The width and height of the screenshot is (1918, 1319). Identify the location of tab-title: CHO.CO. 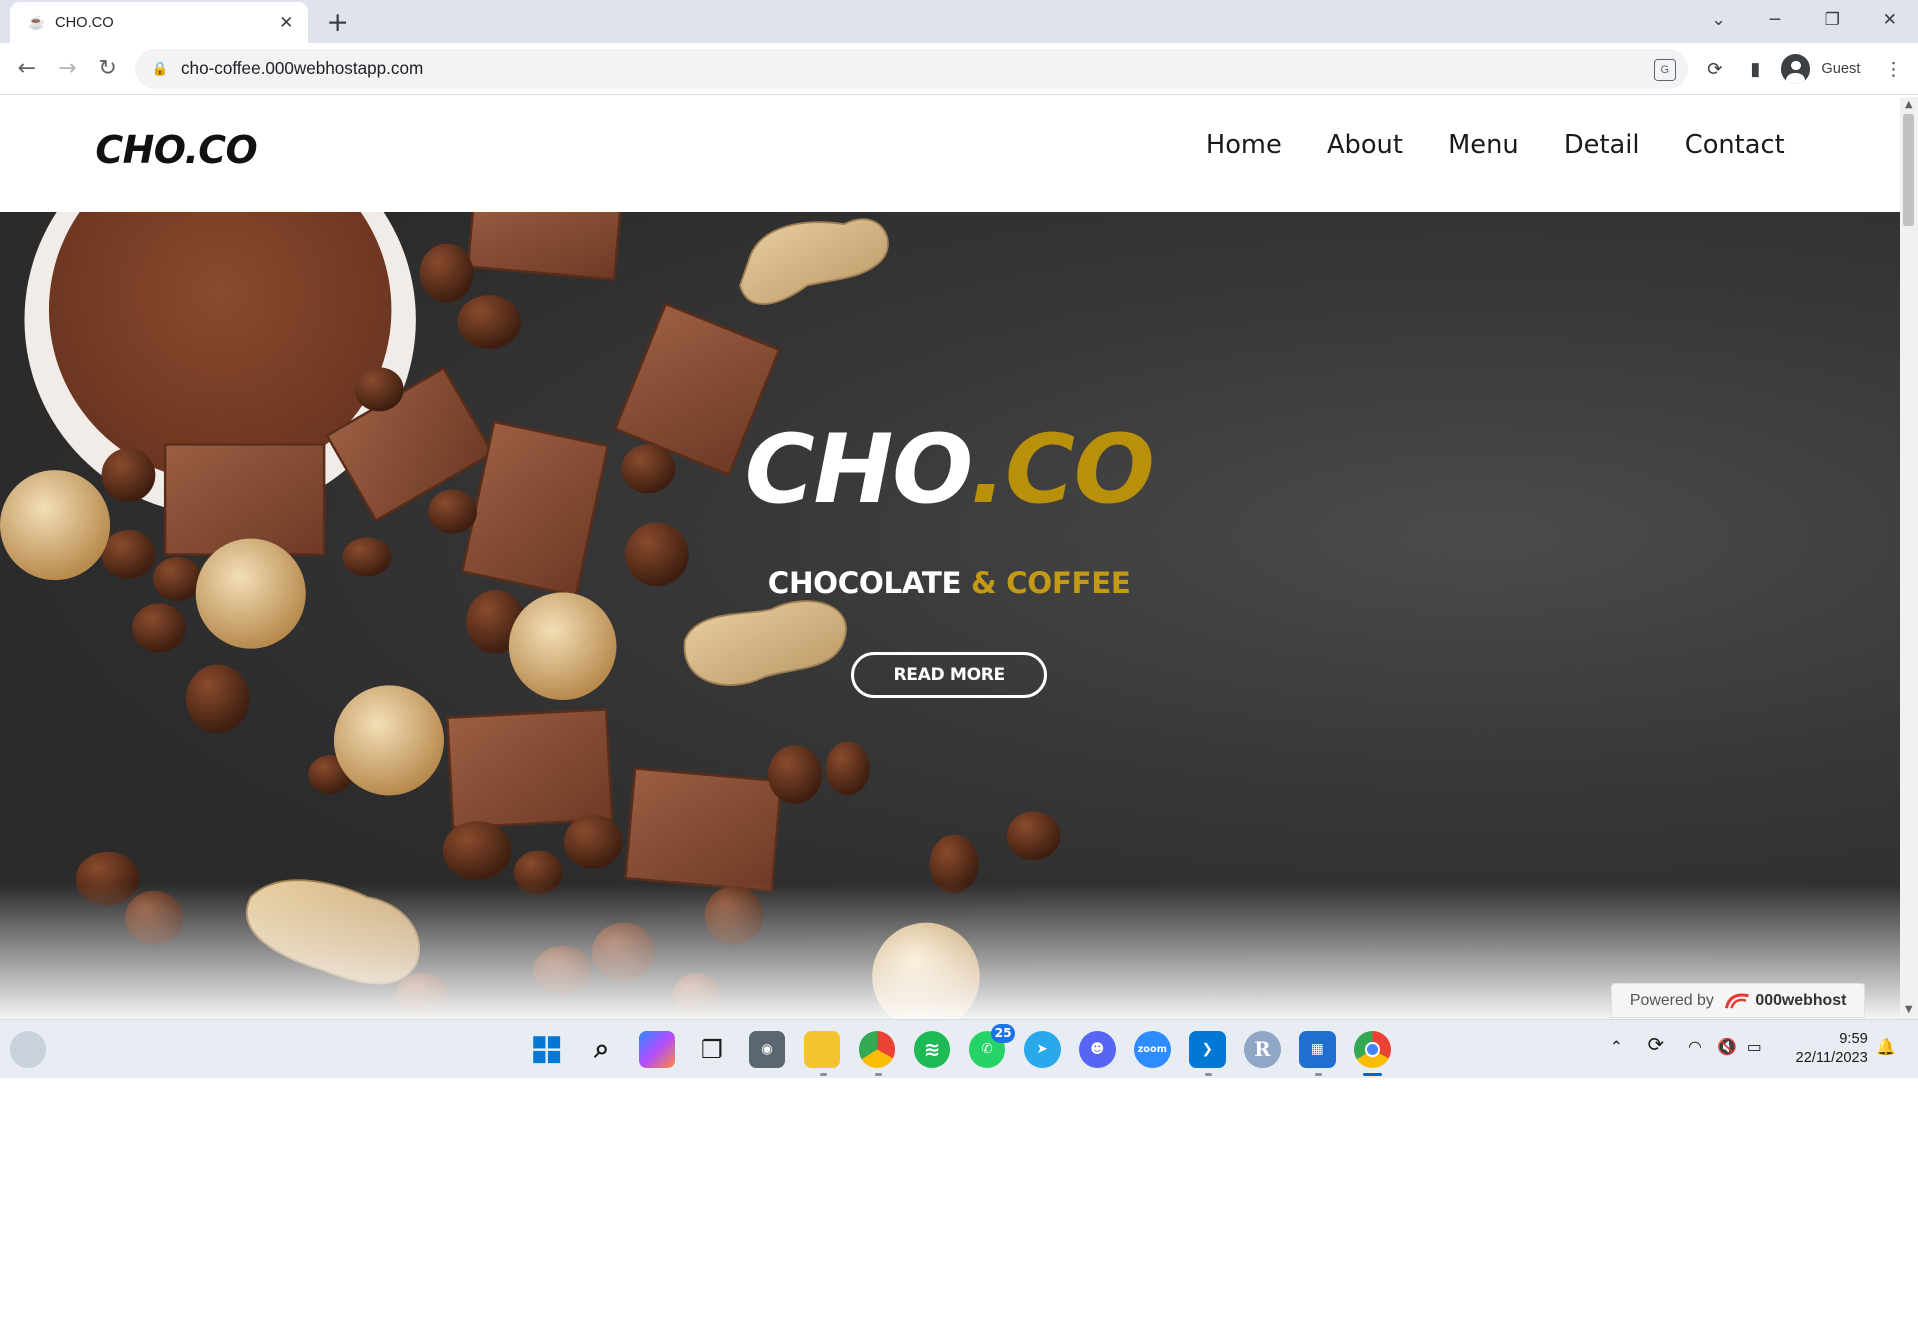
(84, 22).